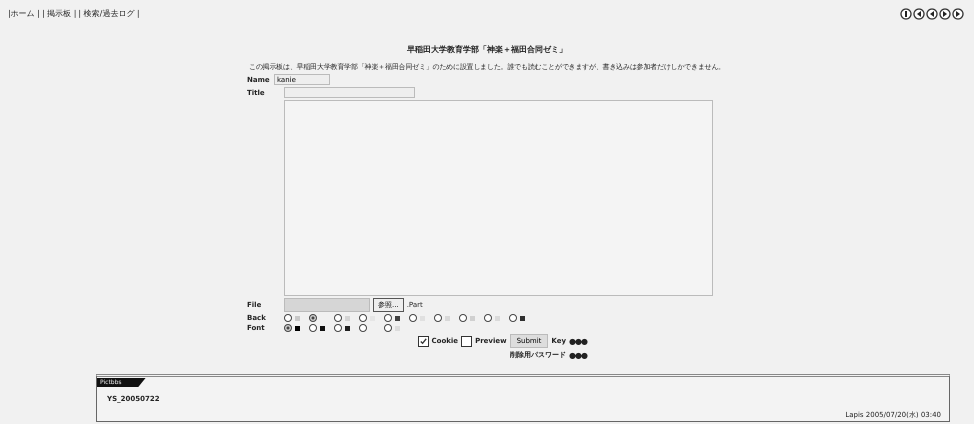  Describe the element at coordinates (24, 13) in the screenshot. I see `nav-link: |ホーム |` at that location.